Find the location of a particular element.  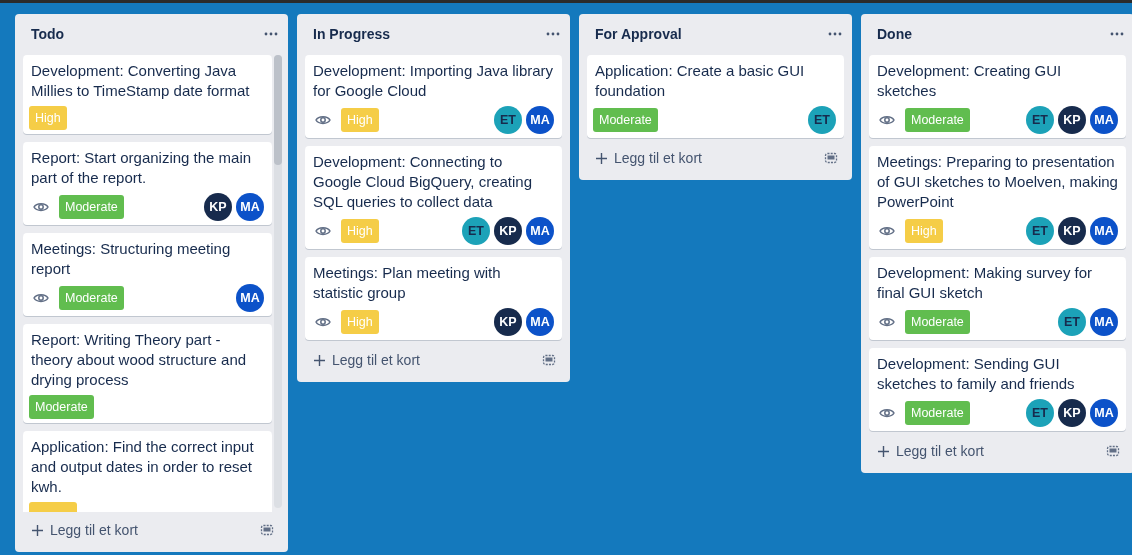

task-card: Development: Importing Java library for Google Cloud High ET MA is located at coordinates (433, 96).